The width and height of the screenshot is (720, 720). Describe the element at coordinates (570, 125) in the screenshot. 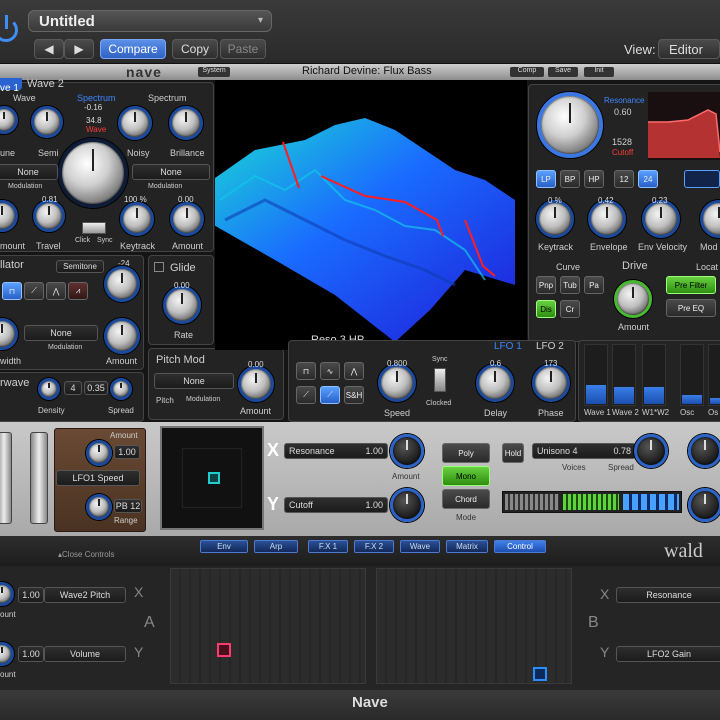

I see `resonance-cutoff-knob` at that location.